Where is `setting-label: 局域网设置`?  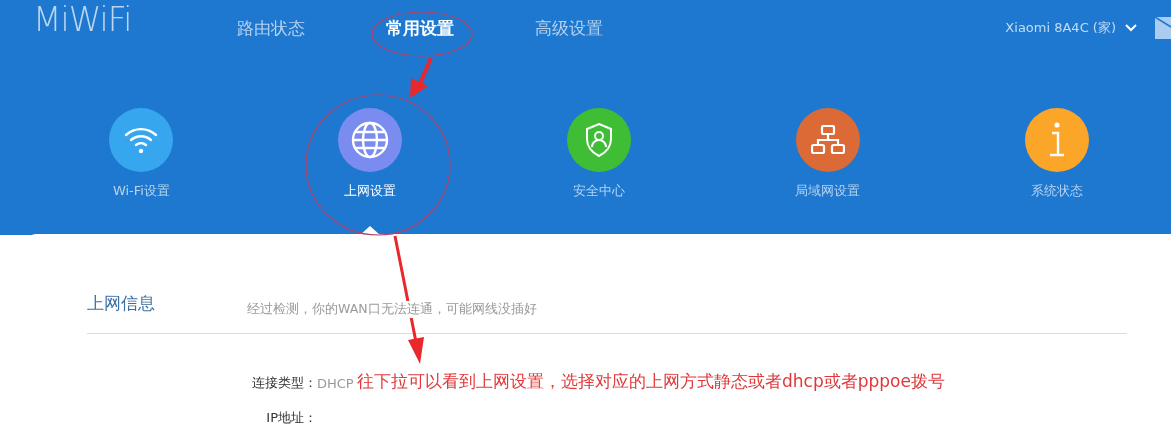
setting-label: 局域网设置 is located at coordinates (828, 191).